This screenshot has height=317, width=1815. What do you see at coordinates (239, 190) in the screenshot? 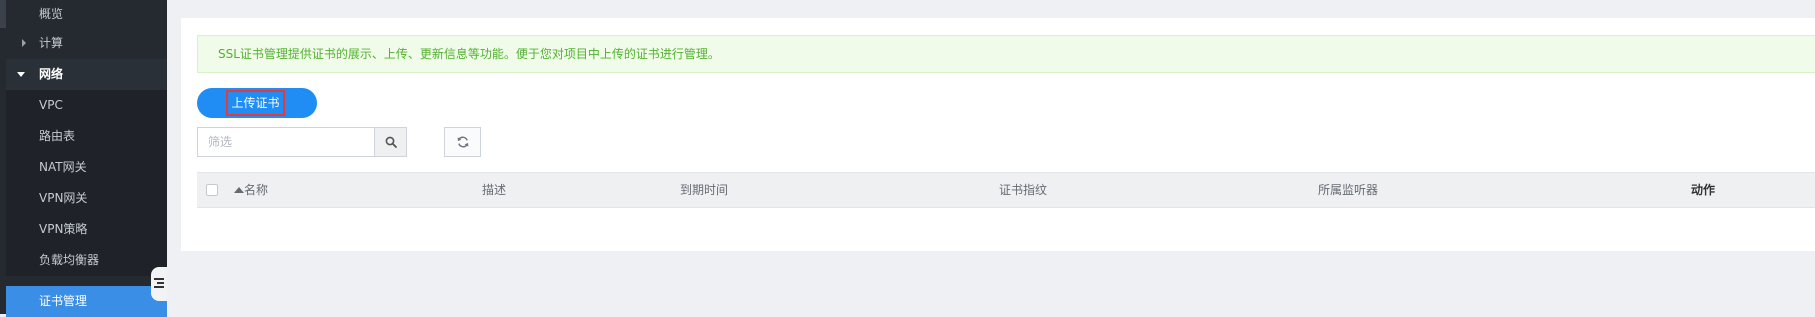
I see `sort-ascending-icon` at bounding box center [239, 190].